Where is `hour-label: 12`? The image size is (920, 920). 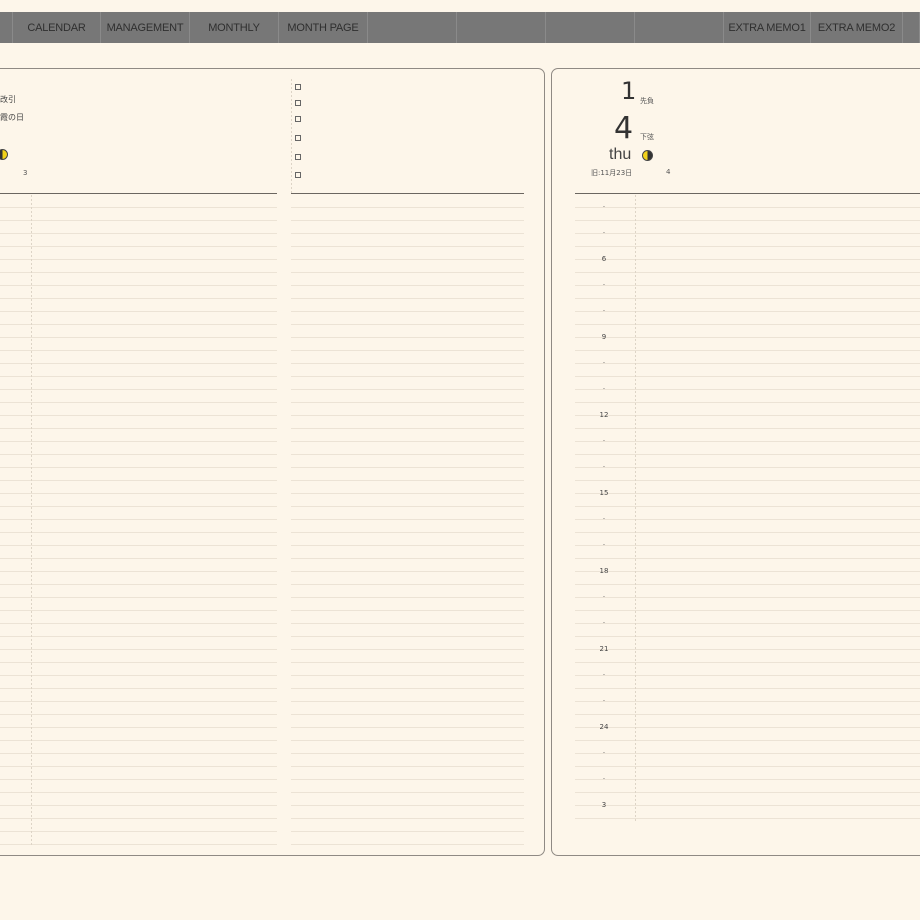 hour-label: 12 is located at coordinates (604, 415).